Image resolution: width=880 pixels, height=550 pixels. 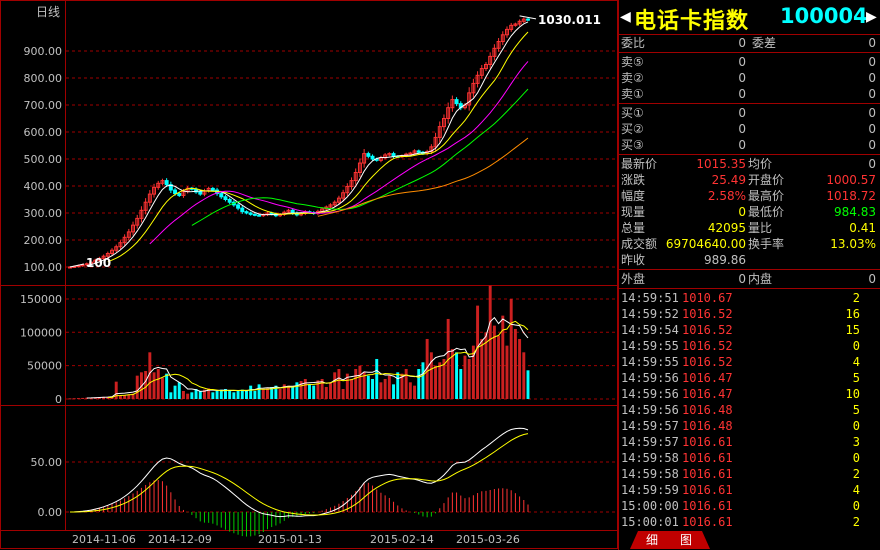 I want to click on outer-volume-value: 0, so click(x=742, y=279).